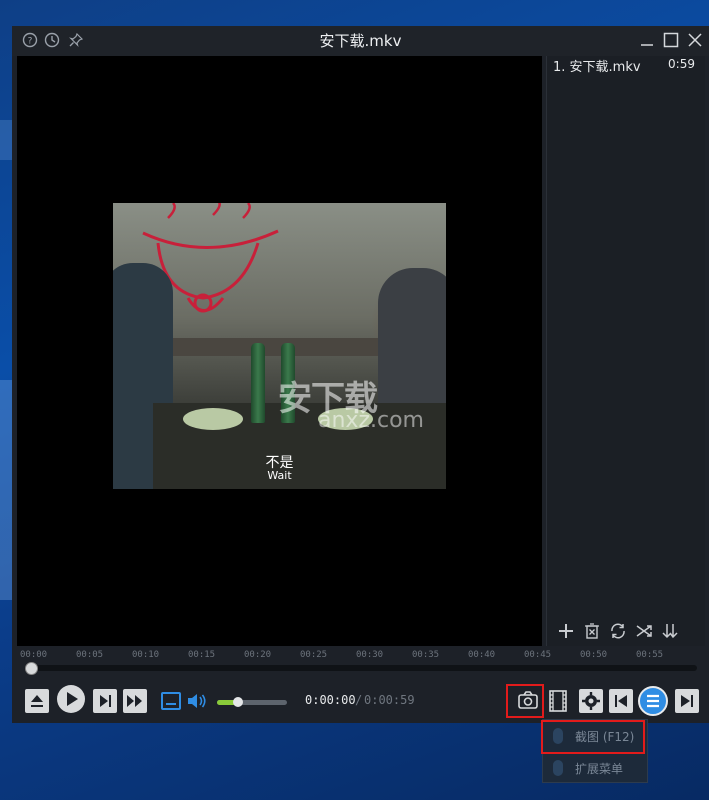 The width and height of the screenshot is (709, 800). I want to click on timeline-tick-label: 00:30, so click(370, 655).